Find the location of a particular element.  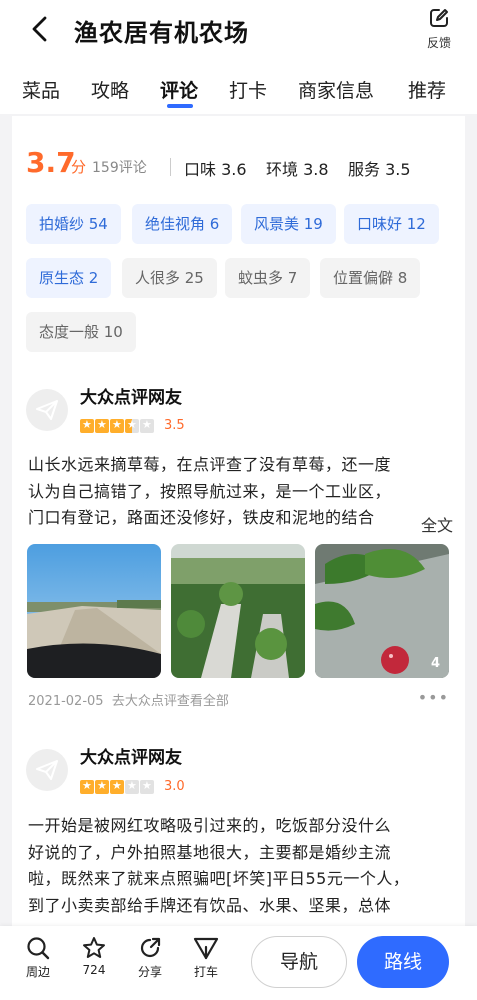

source-link: 去大众点评查看全部 is located at coordinates (170, 701).